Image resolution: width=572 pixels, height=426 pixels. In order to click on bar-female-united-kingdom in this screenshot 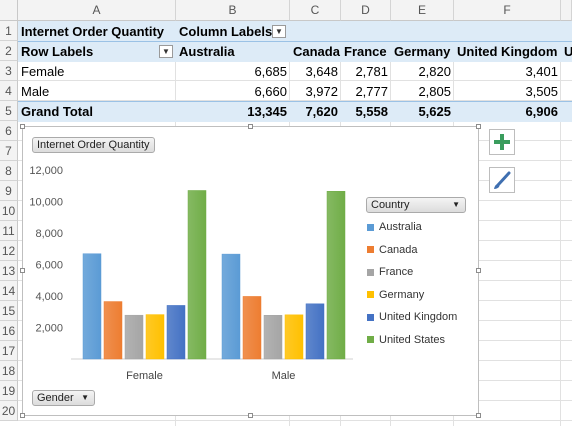, I will do `click(176, 332)`.